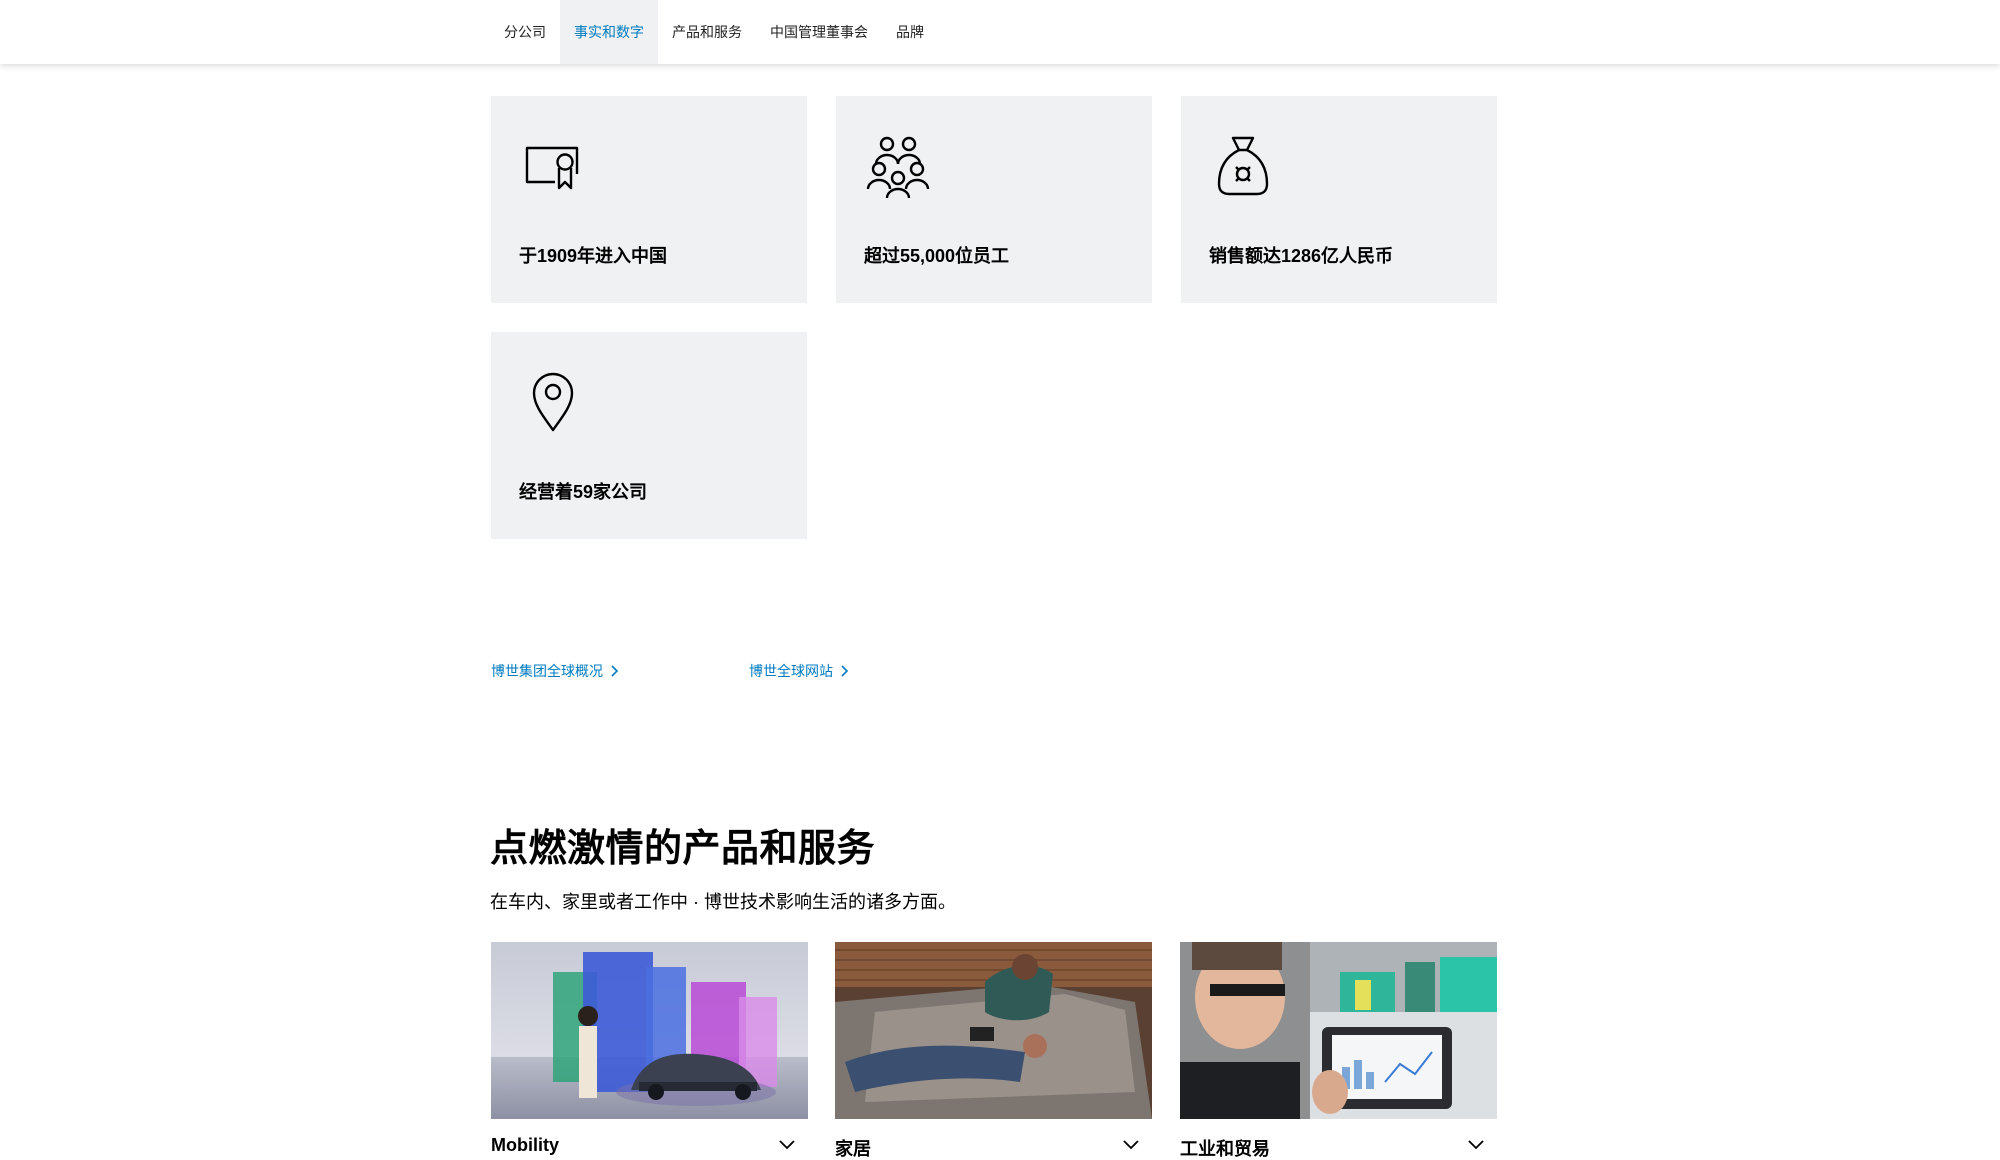  What do you see at coordinates (553, 402) in the screenshot?
I see `location-pin-icon` at bounding box center [553, 402].